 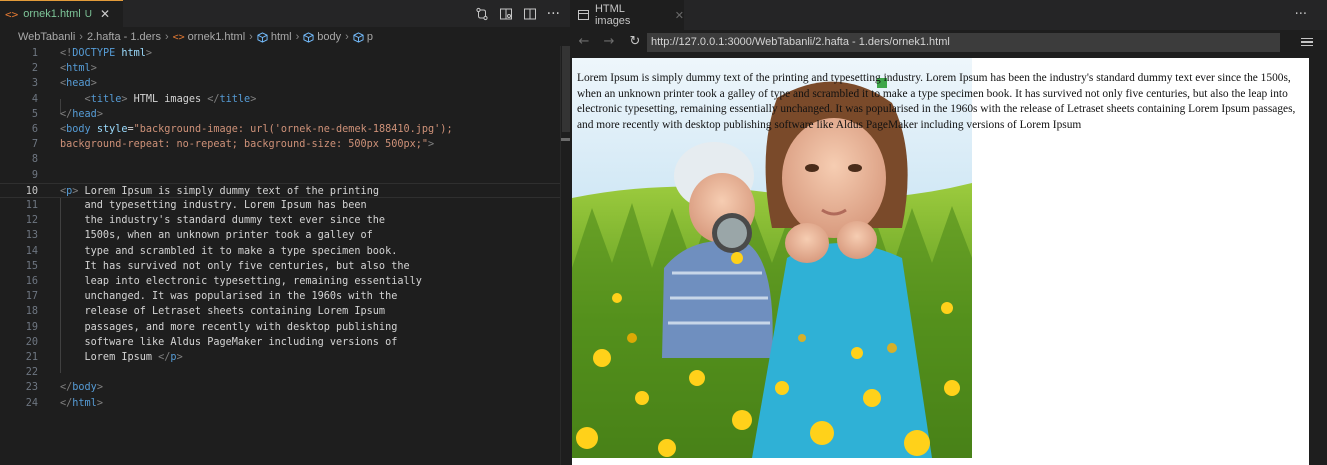 I want to click on preview-tab-bar: HTML images ✕ ···, so click(x=948, y=15).